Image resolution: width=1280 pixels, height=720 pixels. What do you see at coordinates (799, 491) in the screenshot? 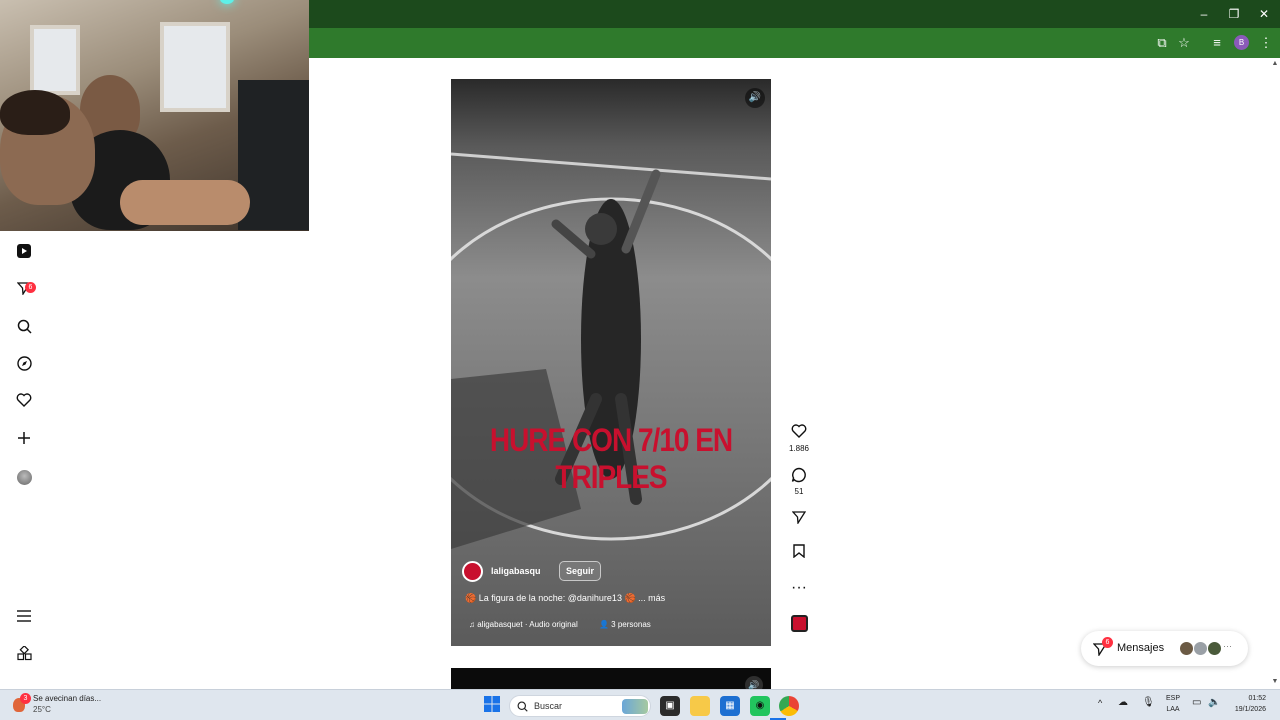
I see `comment-count: 51` at bounding box center [799, 491].